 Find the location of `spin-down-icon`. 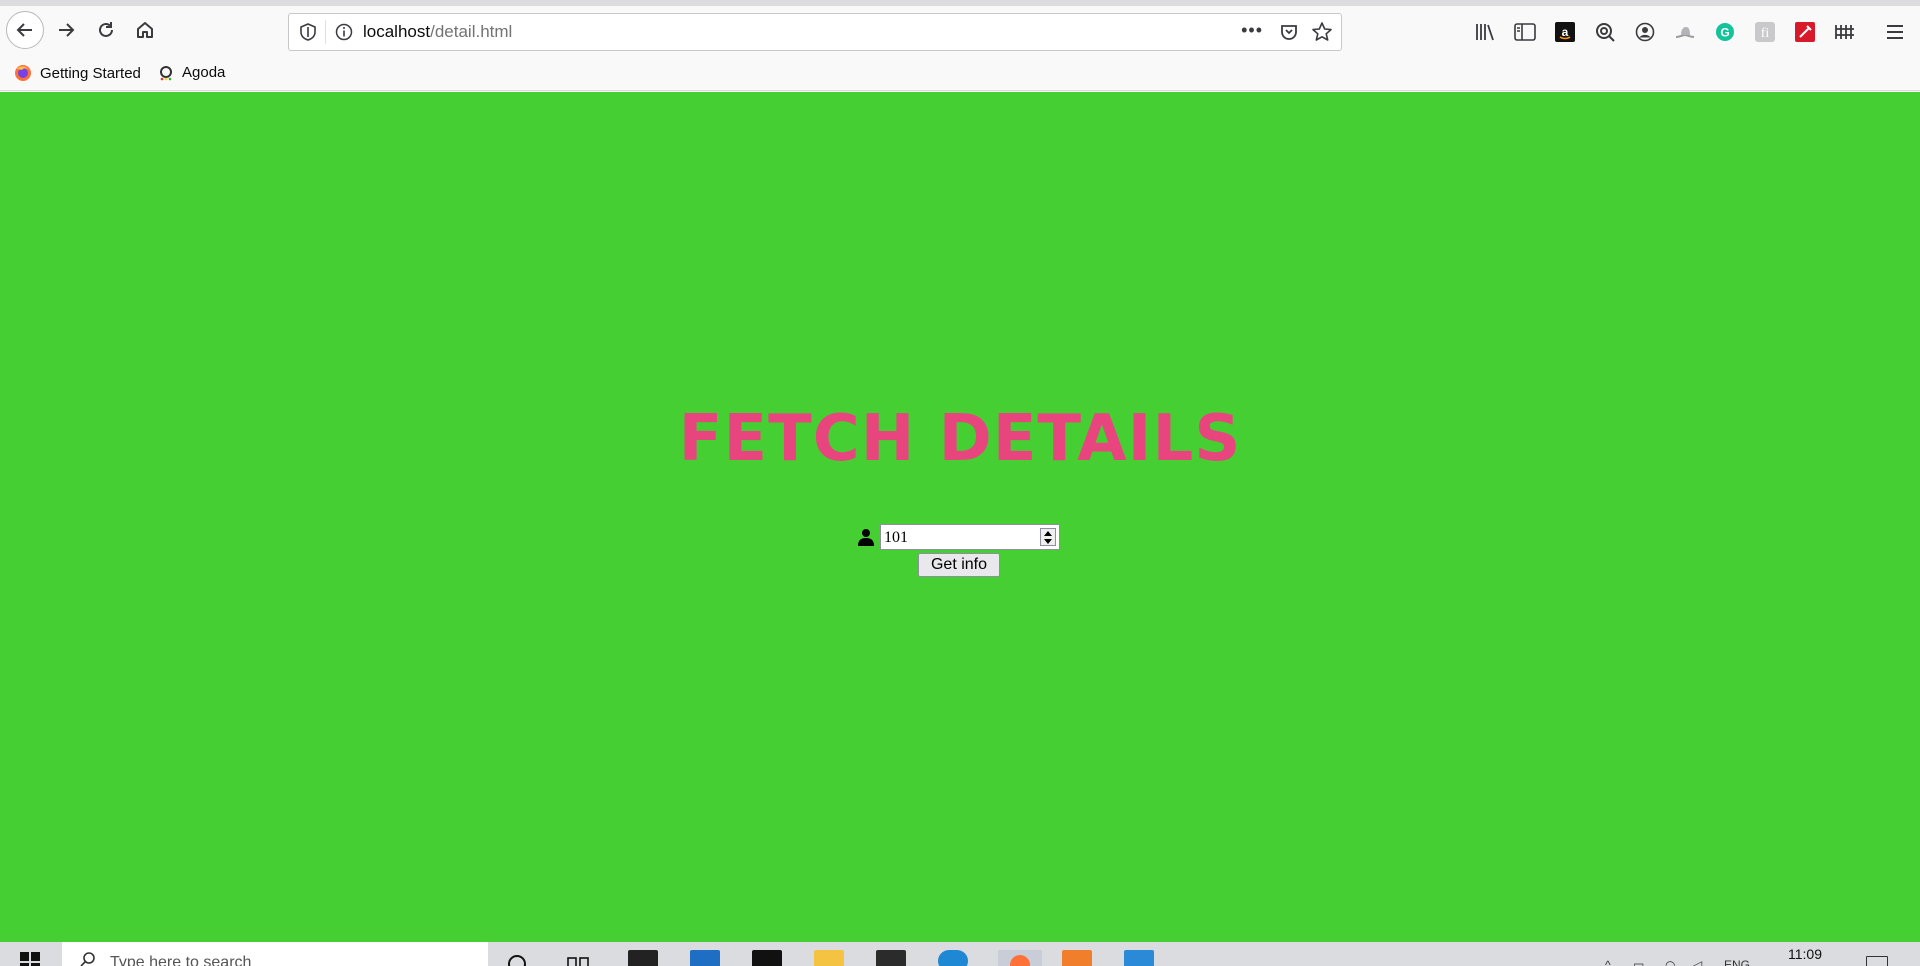

spin-down-icon is located at coordinates (1048, 541).